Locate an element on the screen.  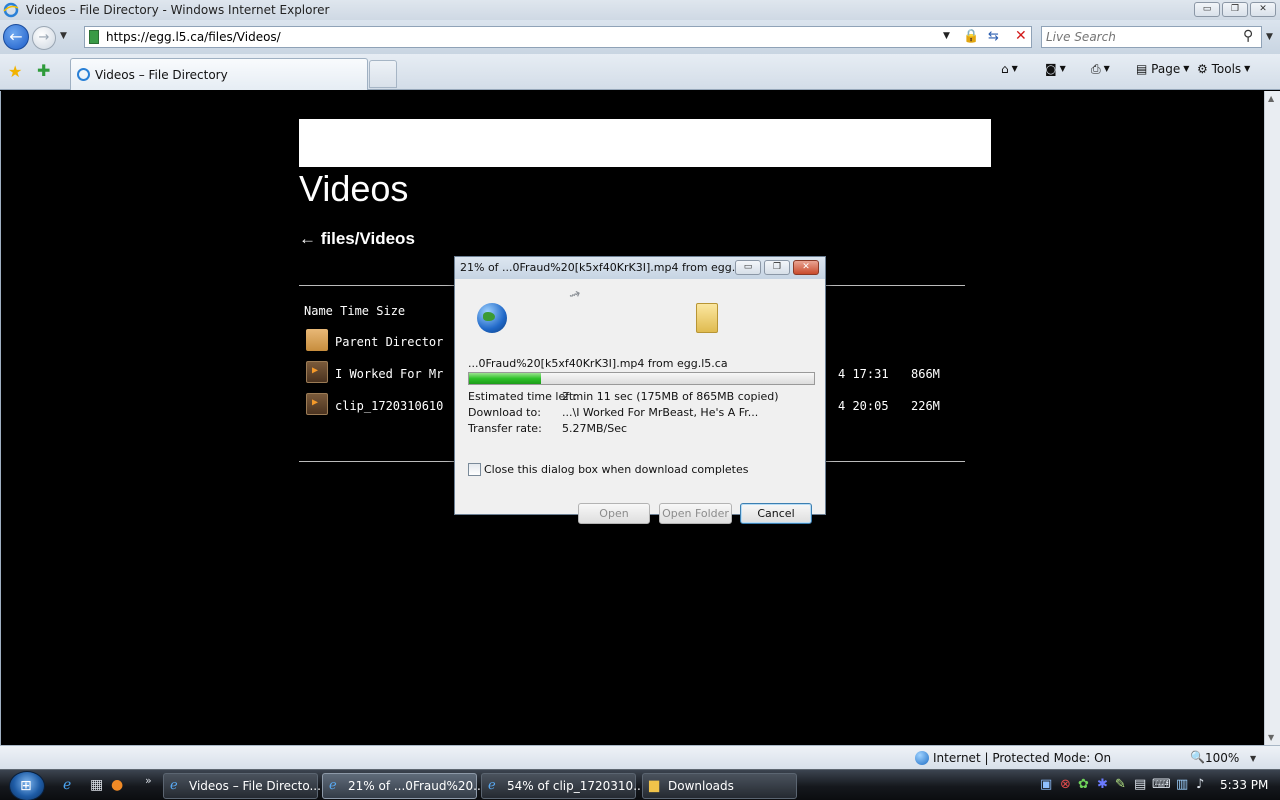
home-icon: ⌂ is located at coordinates (1005, 69).